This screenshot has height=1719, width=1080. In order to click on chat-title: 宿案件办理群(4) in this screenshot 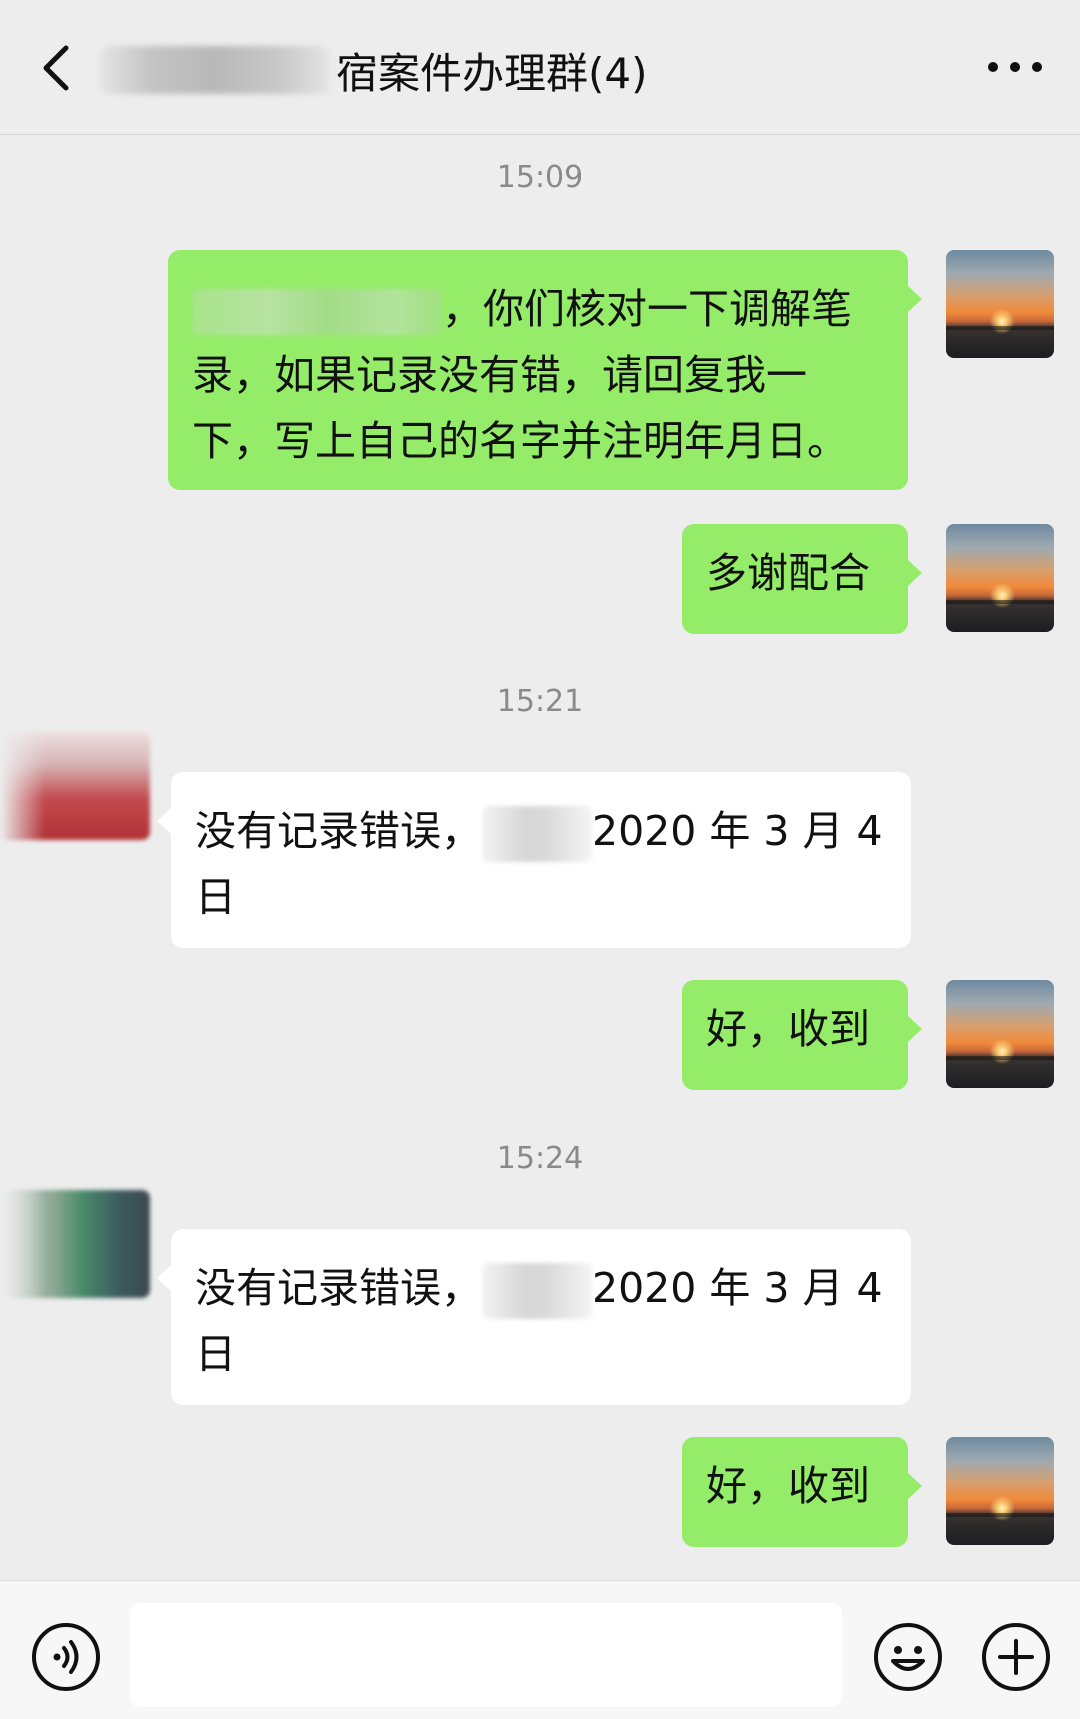, I will do `click(374, 70)`.